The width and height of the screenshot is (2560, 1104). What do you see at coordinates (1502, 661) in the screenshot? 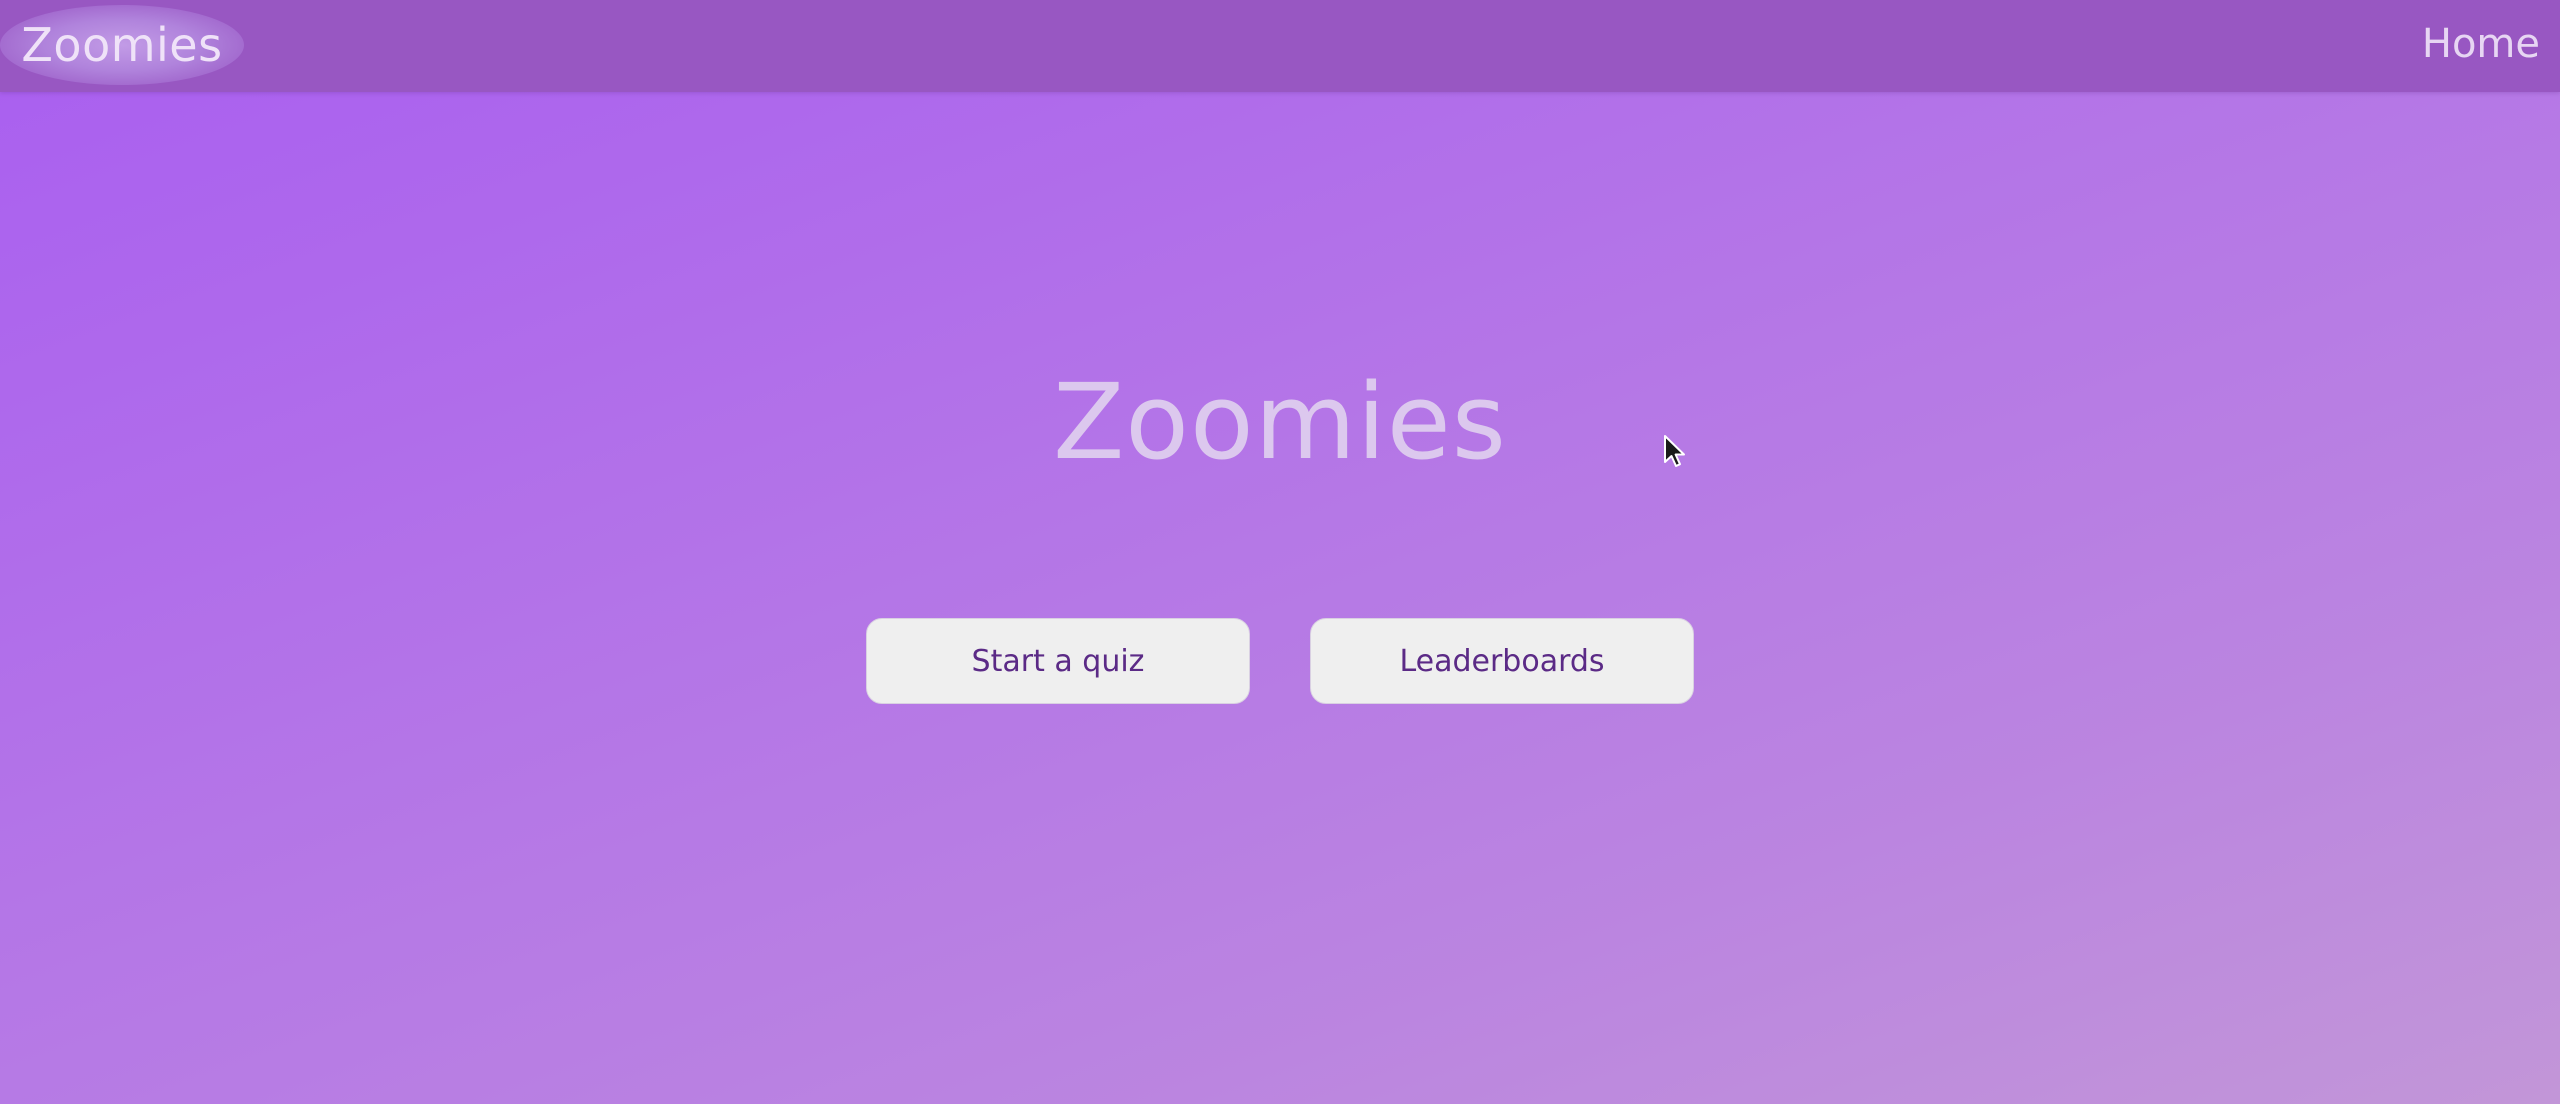
I see `leaderboards-button: Leaderboards` at bounding box center [1502, 661].